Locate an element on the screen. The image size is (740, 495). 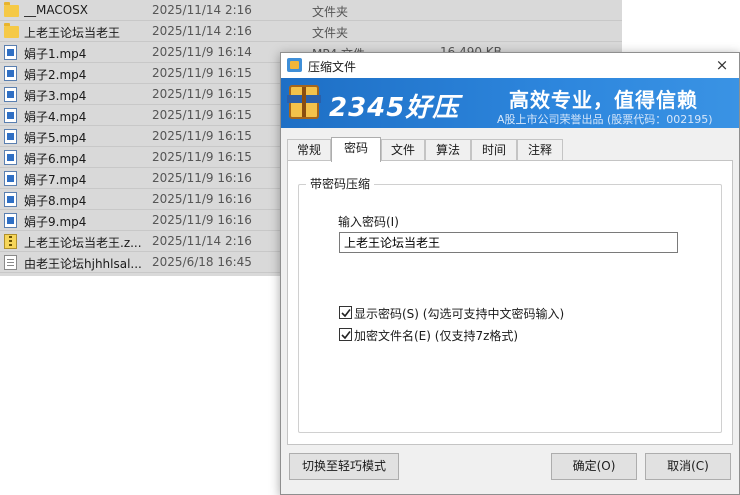
tab-time: 时间 is located at coordinates (494, 150).